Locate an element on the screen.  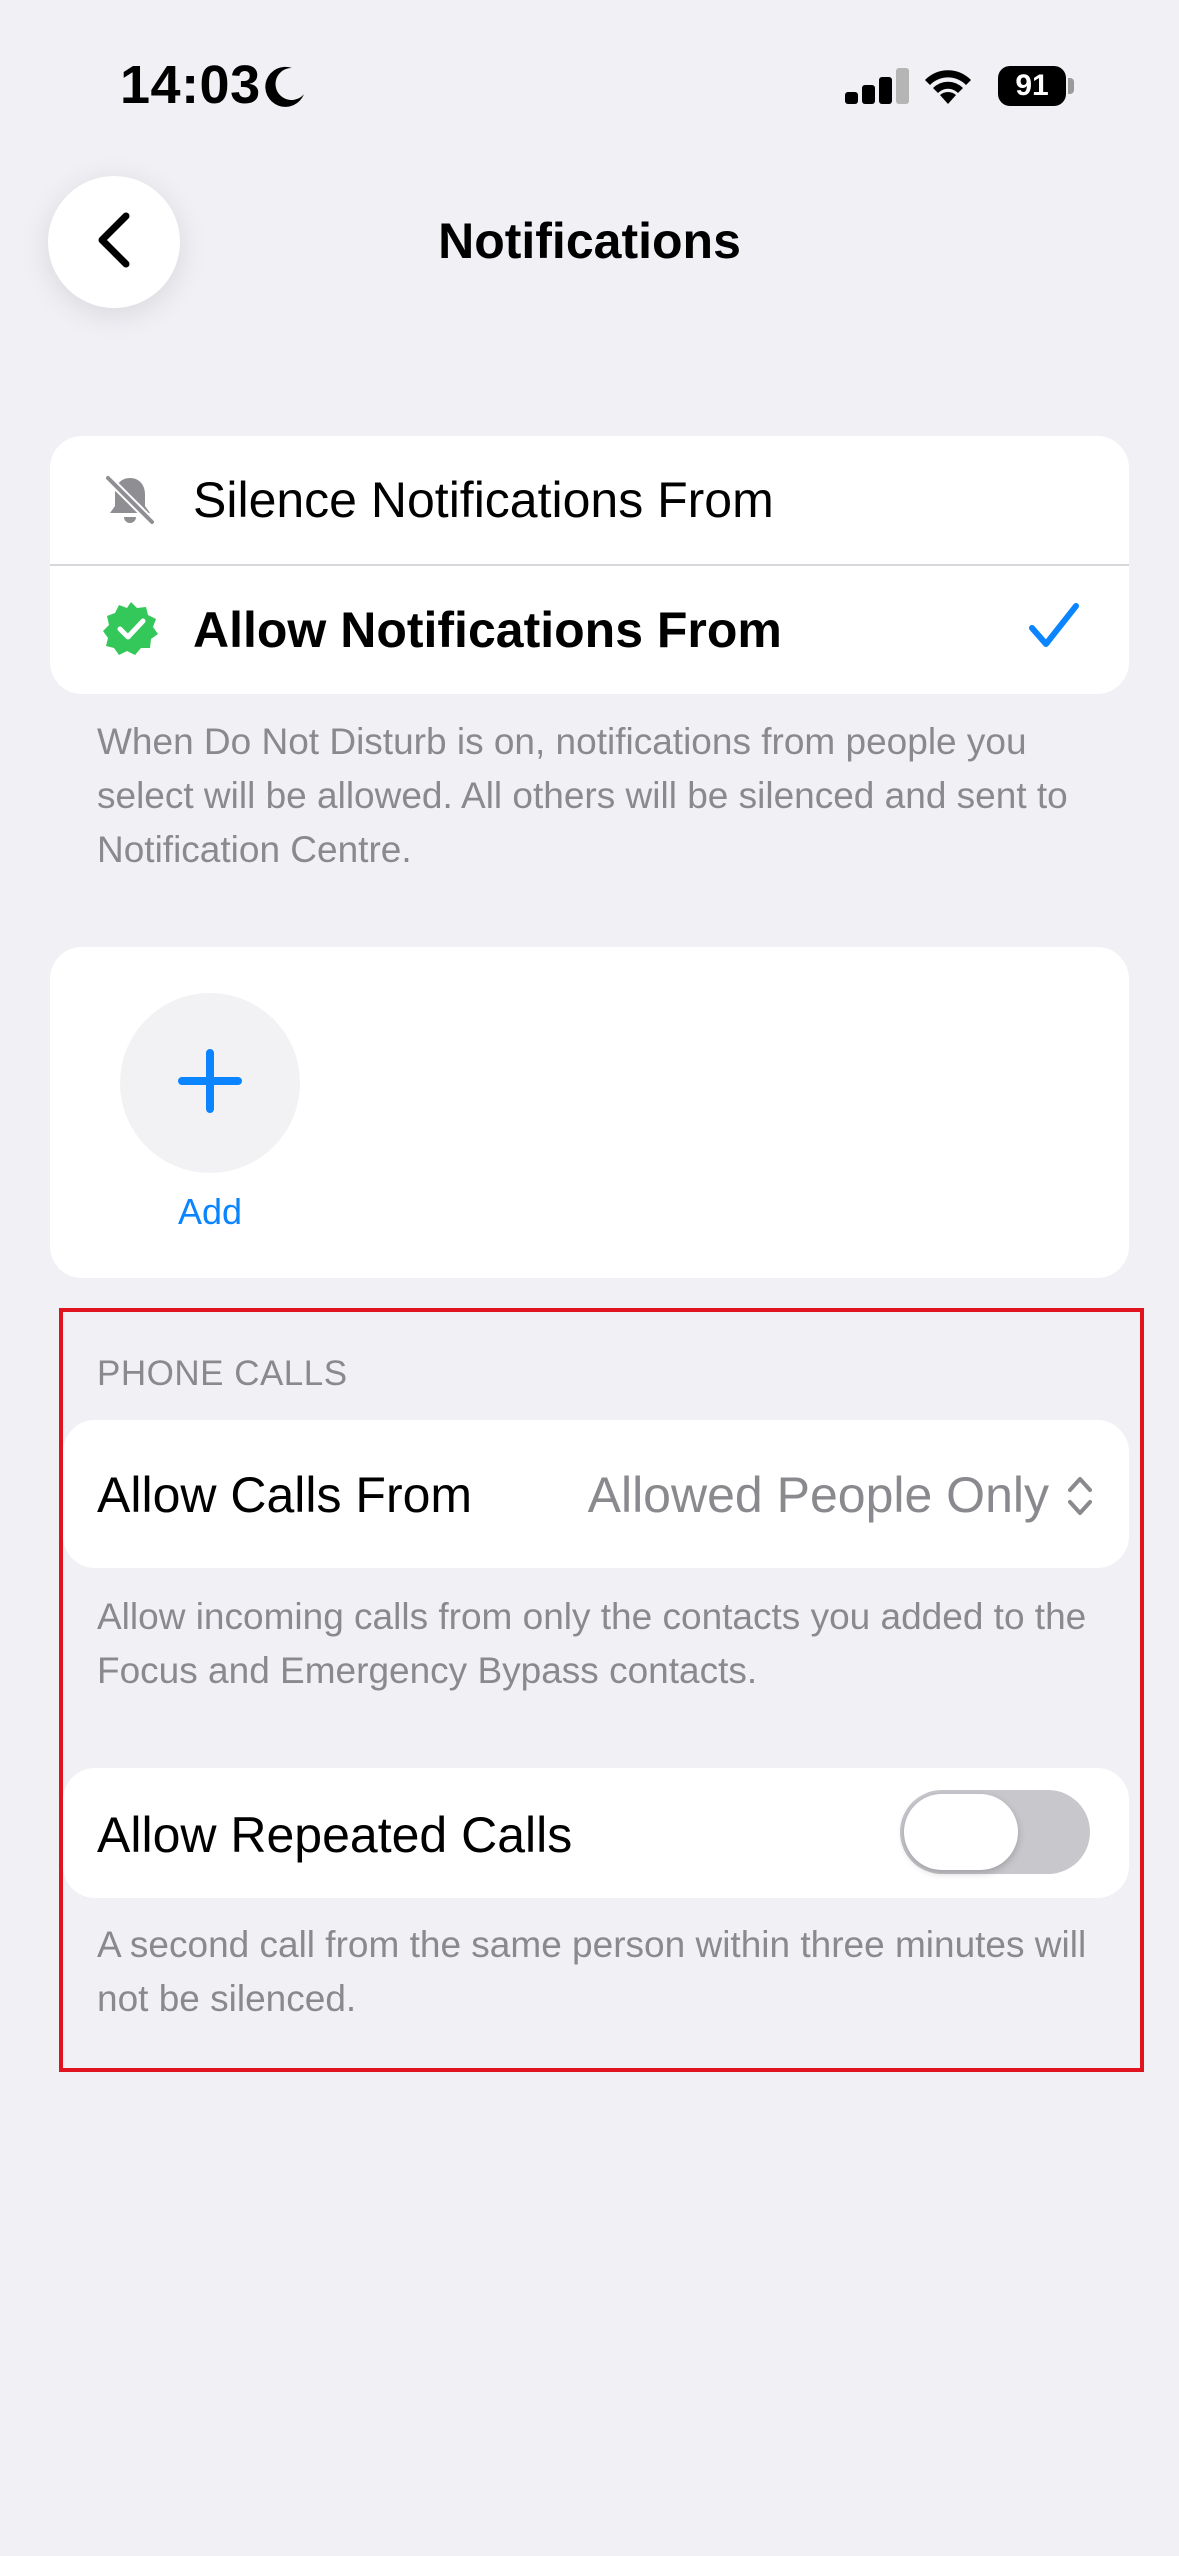
bell-slash-icon is located at coordinates (130, 502).